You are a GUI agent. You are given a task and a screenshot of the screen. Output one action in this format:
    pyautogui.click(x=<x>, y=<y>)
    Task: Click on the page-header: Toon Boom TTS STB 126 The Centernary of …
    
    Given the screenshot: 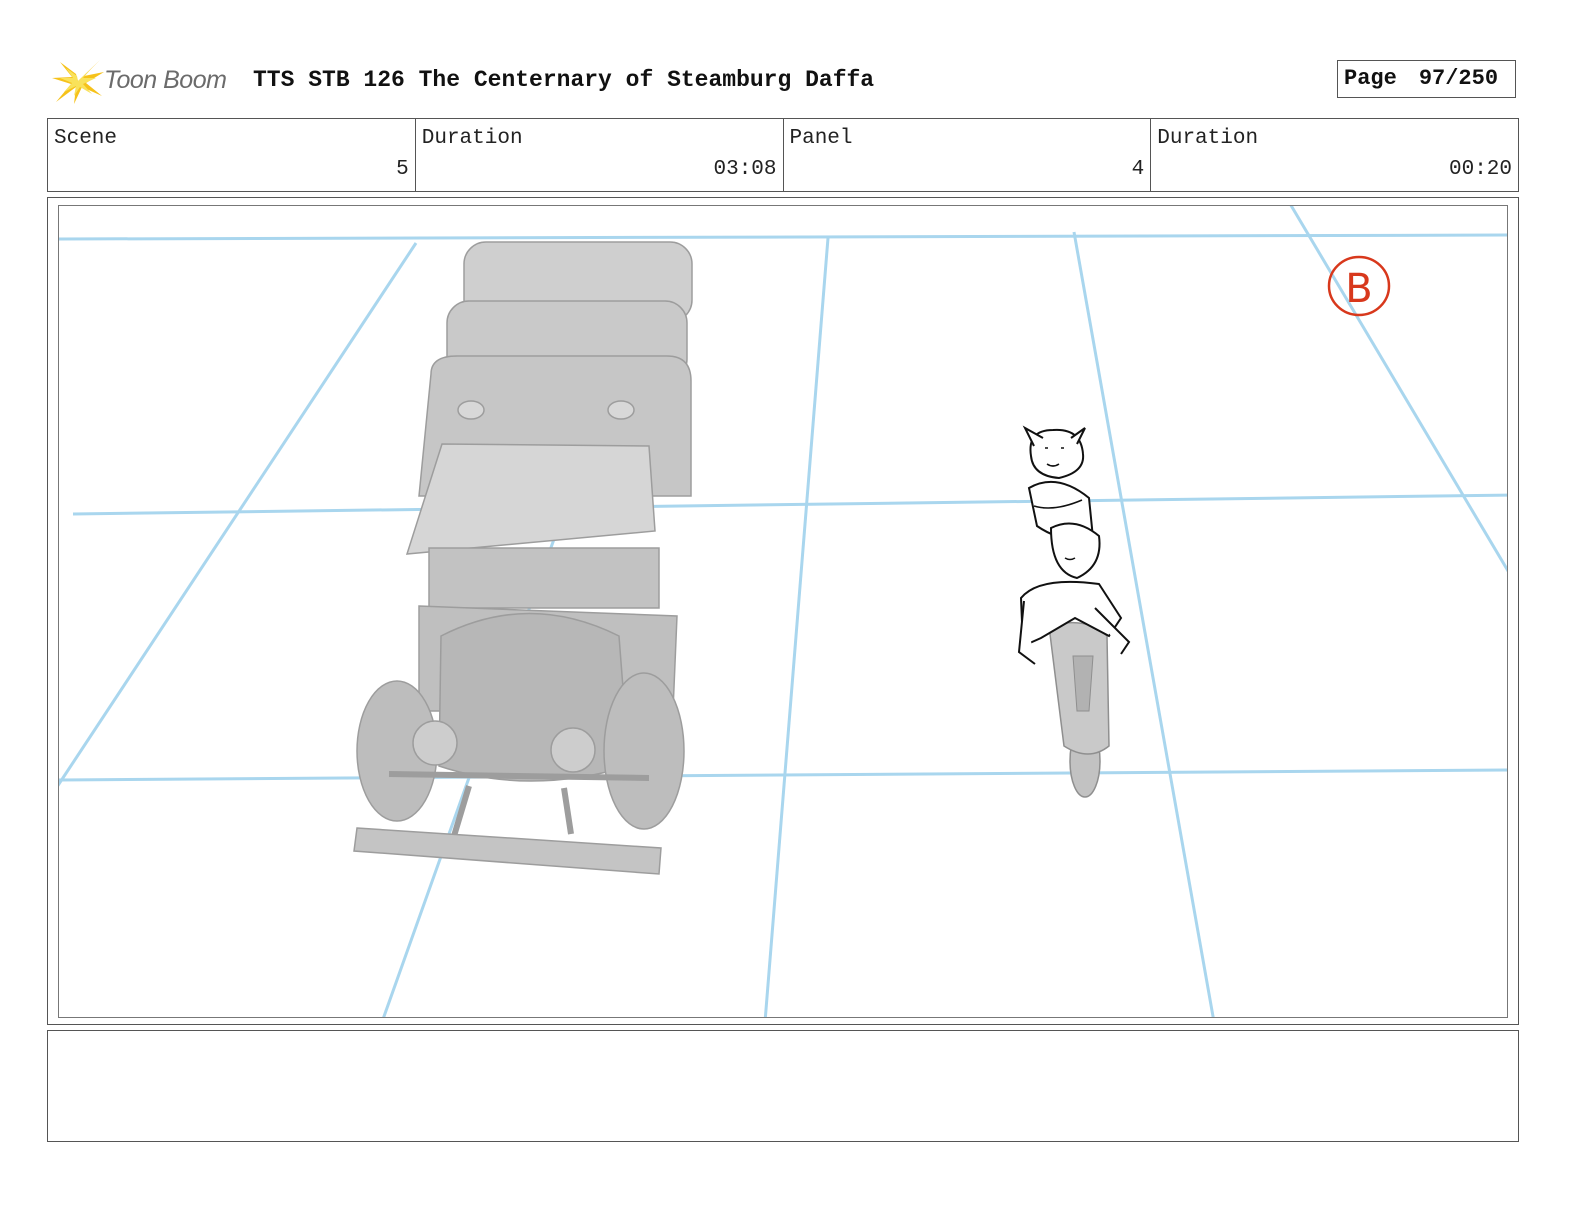 What is the action you would take?
    pyautogui.click(x=793, y=81)
    